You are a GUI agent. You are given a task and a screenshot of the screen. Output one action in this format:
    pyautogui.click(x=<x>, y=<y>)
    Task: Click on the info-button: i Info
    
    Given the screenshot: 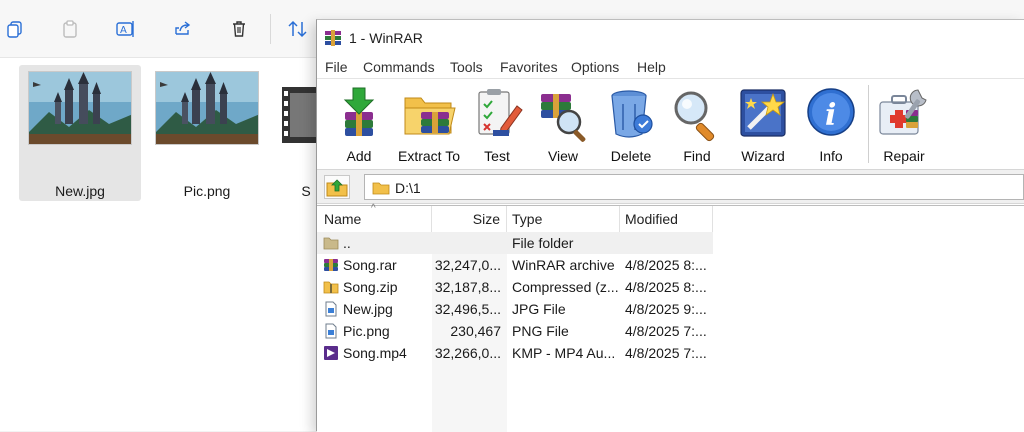 What is the action you would take?
    pyautogui.click(x=831, y=124)
    